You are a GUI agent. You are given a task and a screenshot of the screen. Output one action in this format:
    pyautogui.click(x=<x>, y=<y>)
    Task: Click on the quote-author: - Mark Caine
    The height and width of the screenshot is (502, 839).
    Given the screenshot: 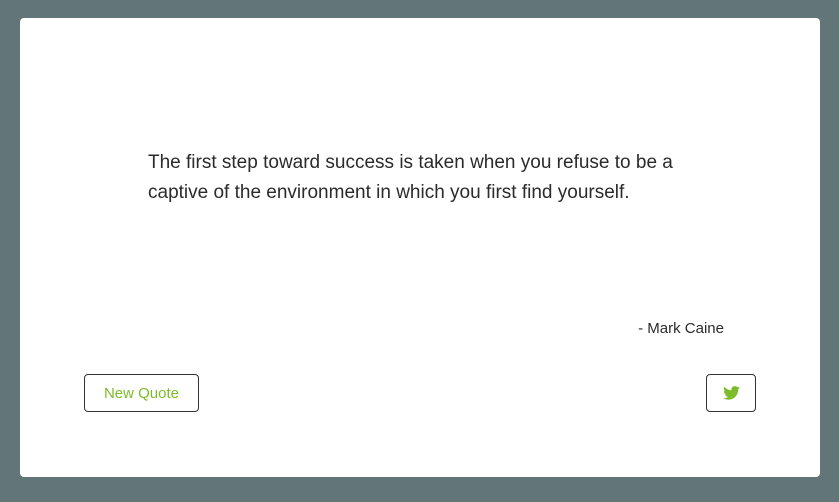 What is the action you would take?
    pyautogui.click(x=681, y=328)
    